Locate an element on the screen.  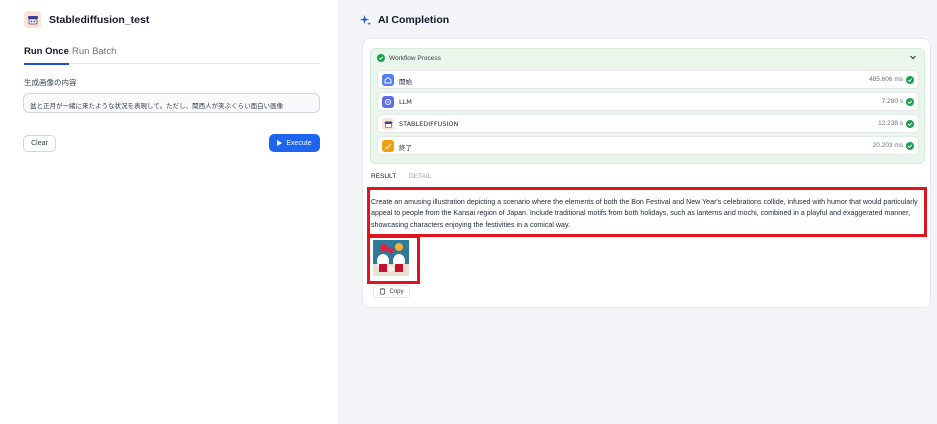
tab-run-once: Run Once is located at coordinates (46, 55).